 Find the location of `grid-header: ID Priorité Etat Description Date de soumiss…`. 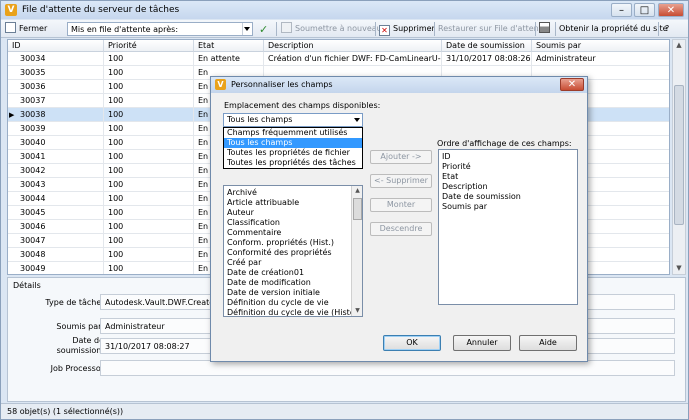

grid-header: ID Priorité Etat Description Date de soumiss… is located at coordinates (338, 46).